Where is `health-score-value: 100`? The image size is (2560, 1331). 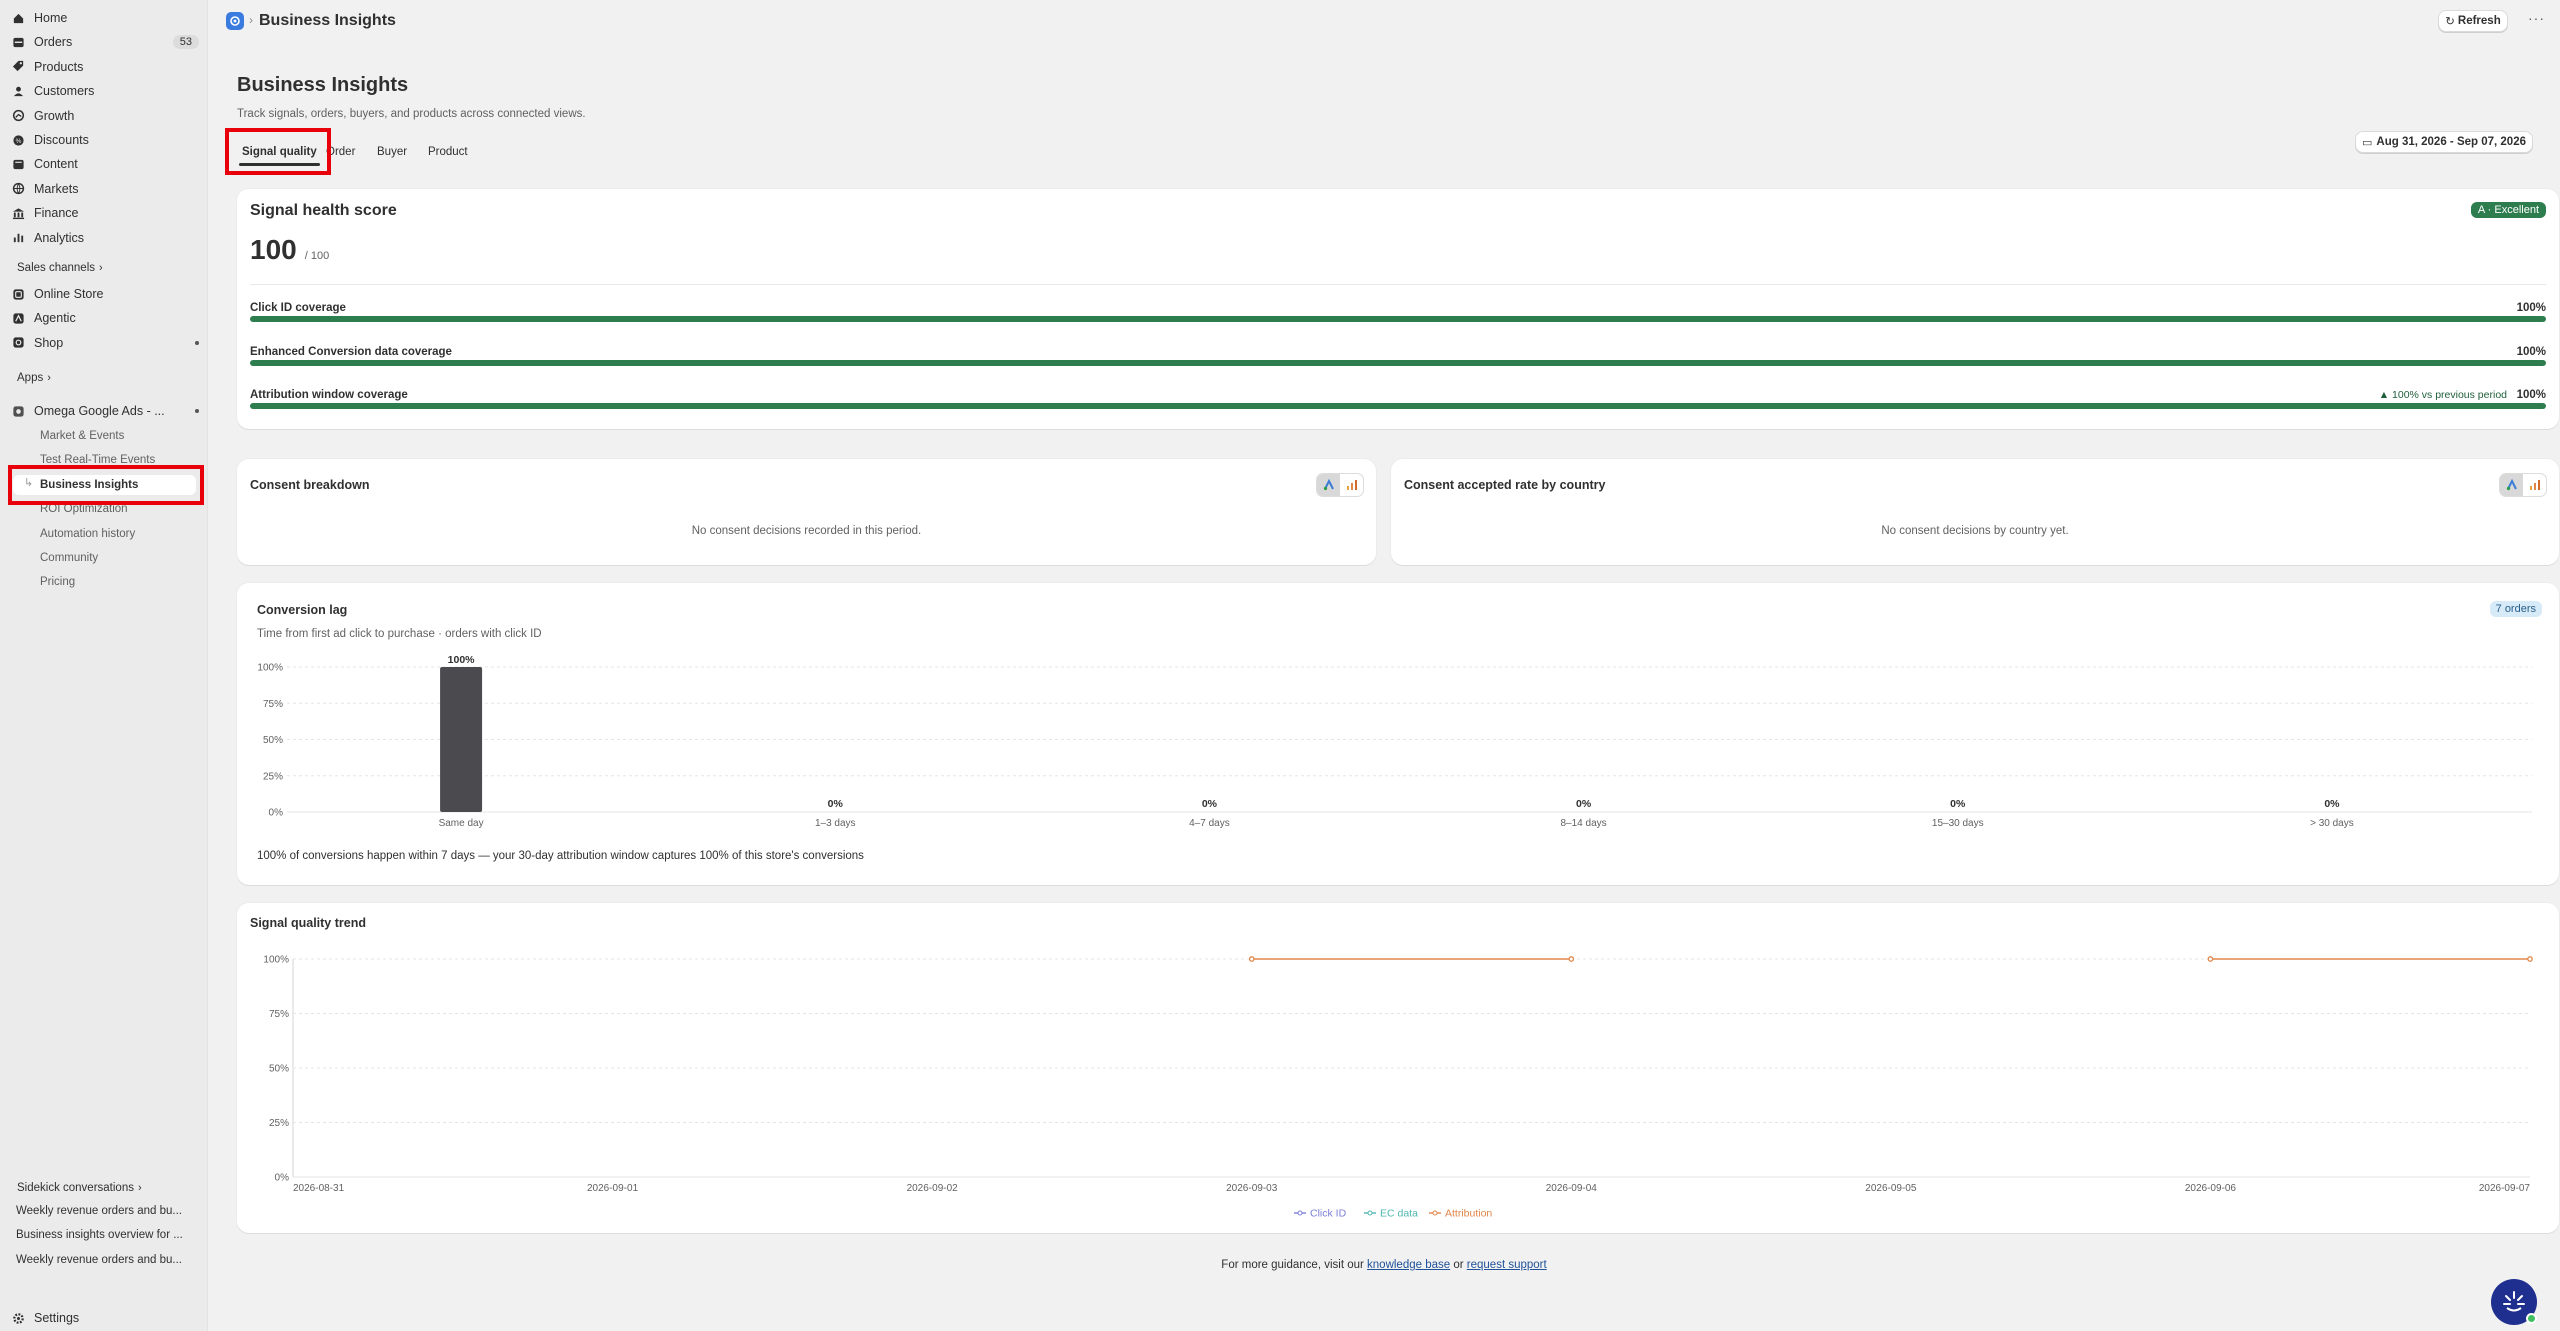
health-score-value: 100 is located at coordinates (273, 249).